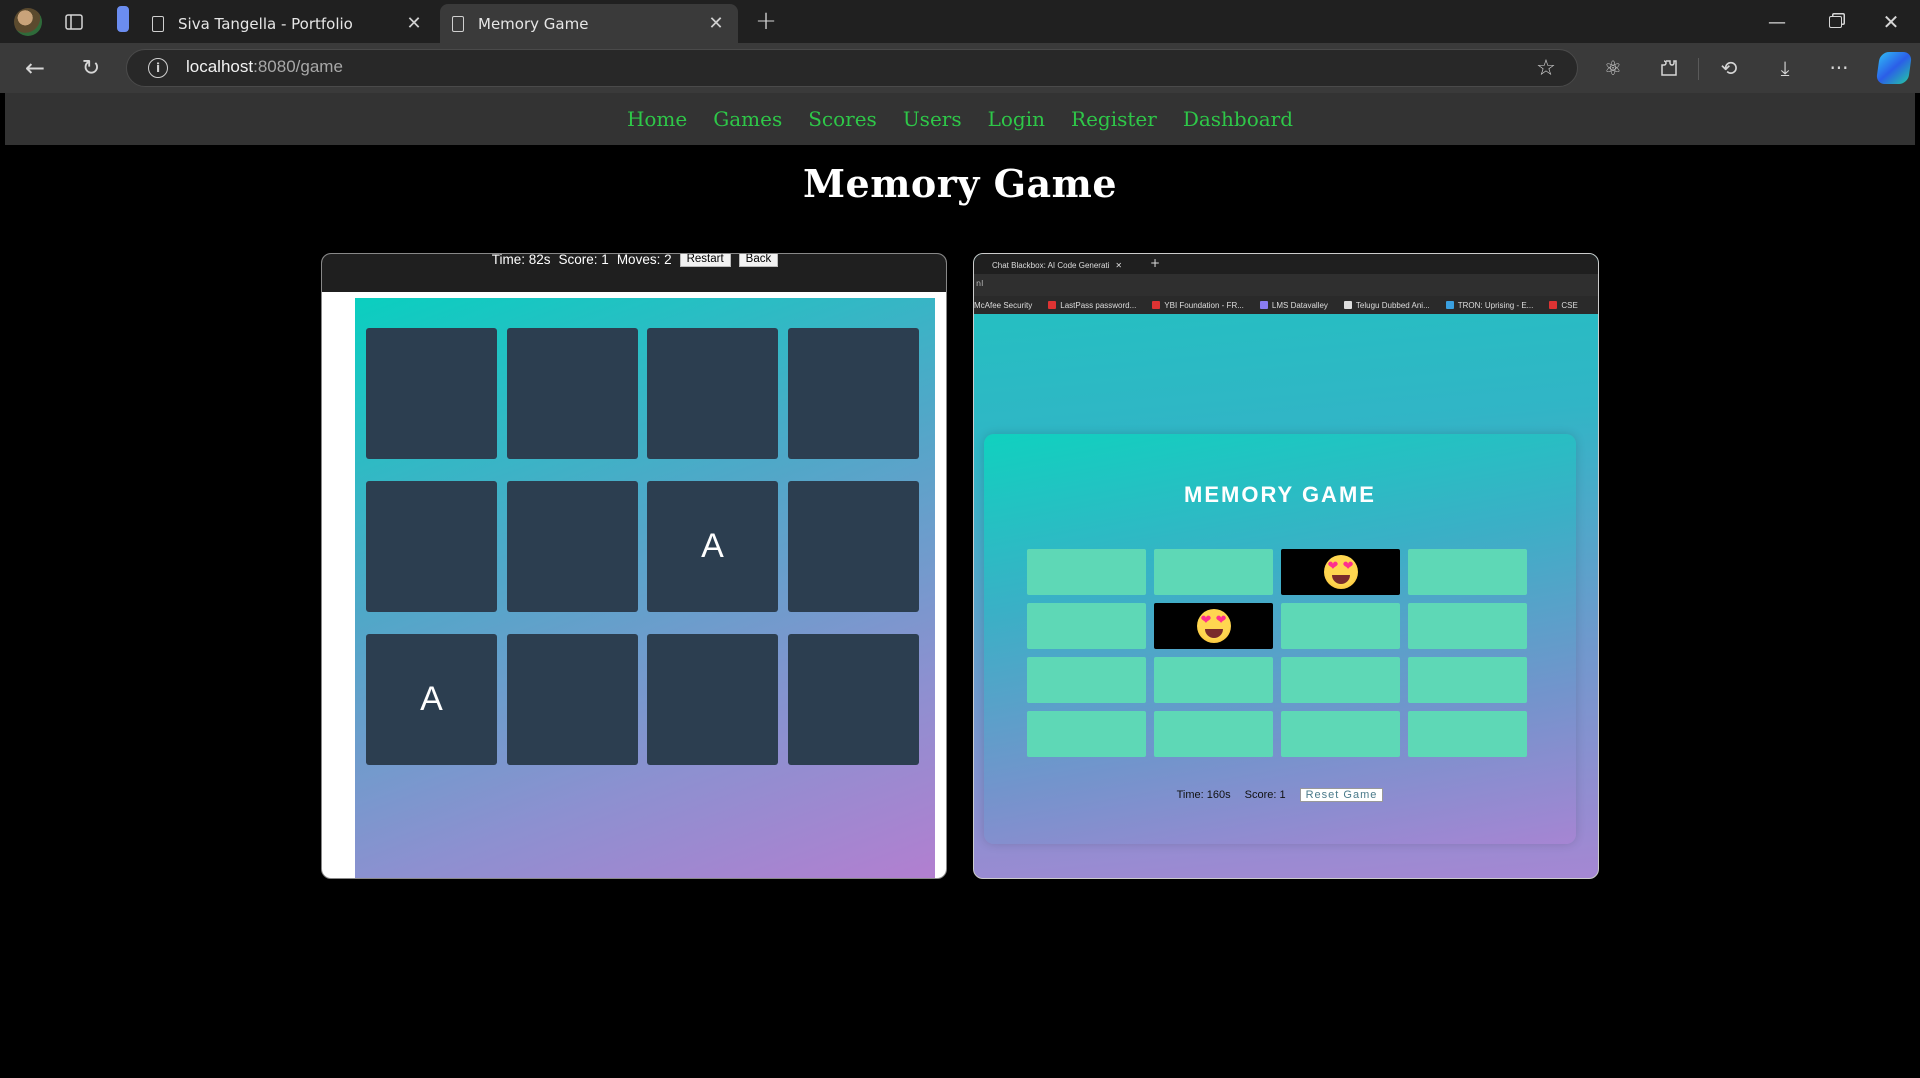  What do you see at coordinates (1003, 305) in the screenshot?
I see `bookmark-item: McAfee Security` at bounding box center [1003, 305].